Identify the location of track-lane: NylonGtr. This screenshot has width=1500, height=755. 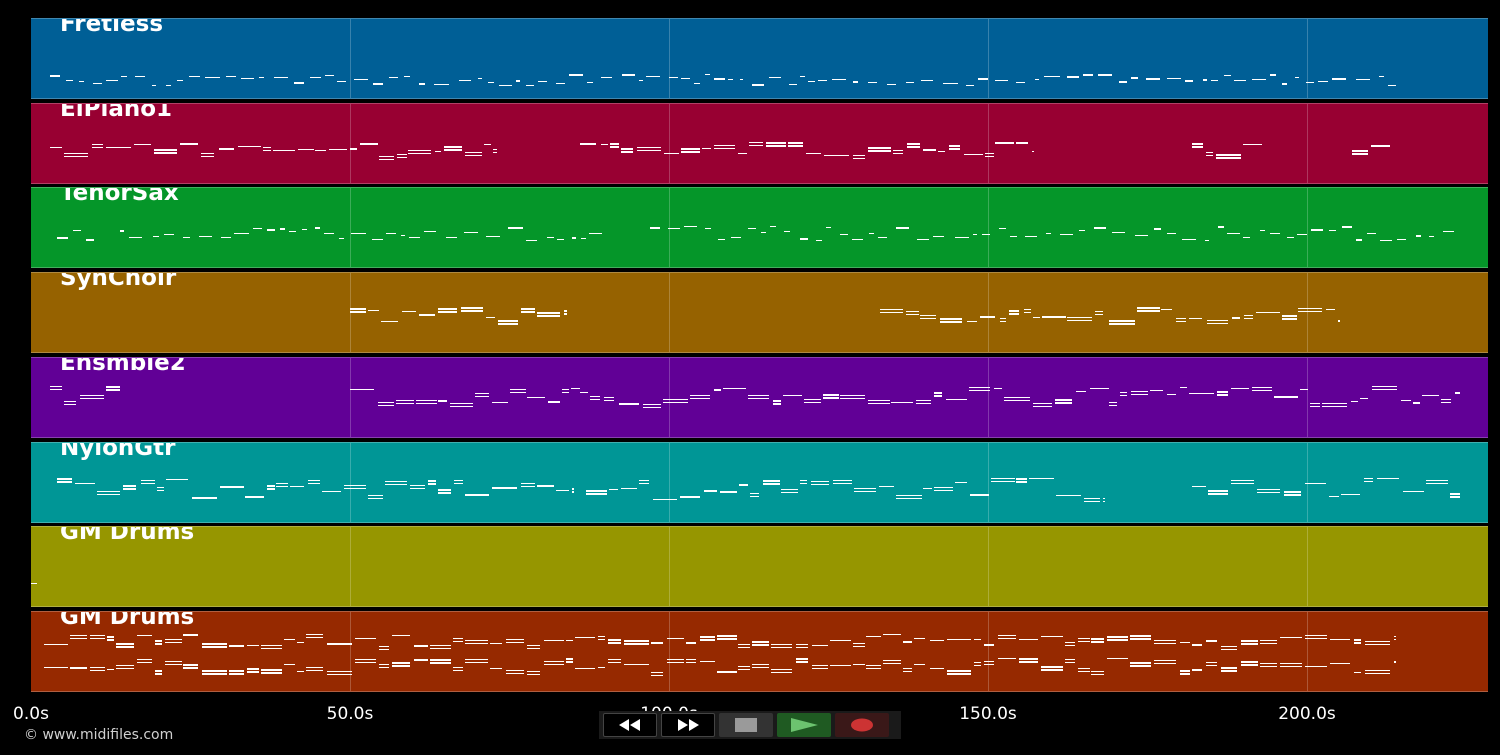
(759, 482).